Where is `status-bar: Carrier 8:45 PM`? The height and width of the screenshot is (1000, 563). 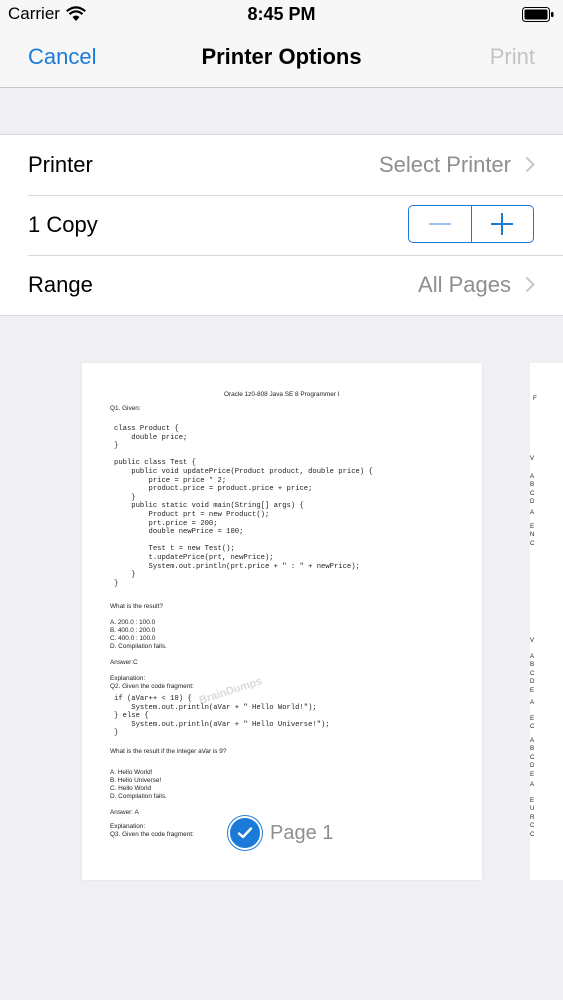
status-bar: Carrier 8:45 PM is located at coordinates (281, 15).